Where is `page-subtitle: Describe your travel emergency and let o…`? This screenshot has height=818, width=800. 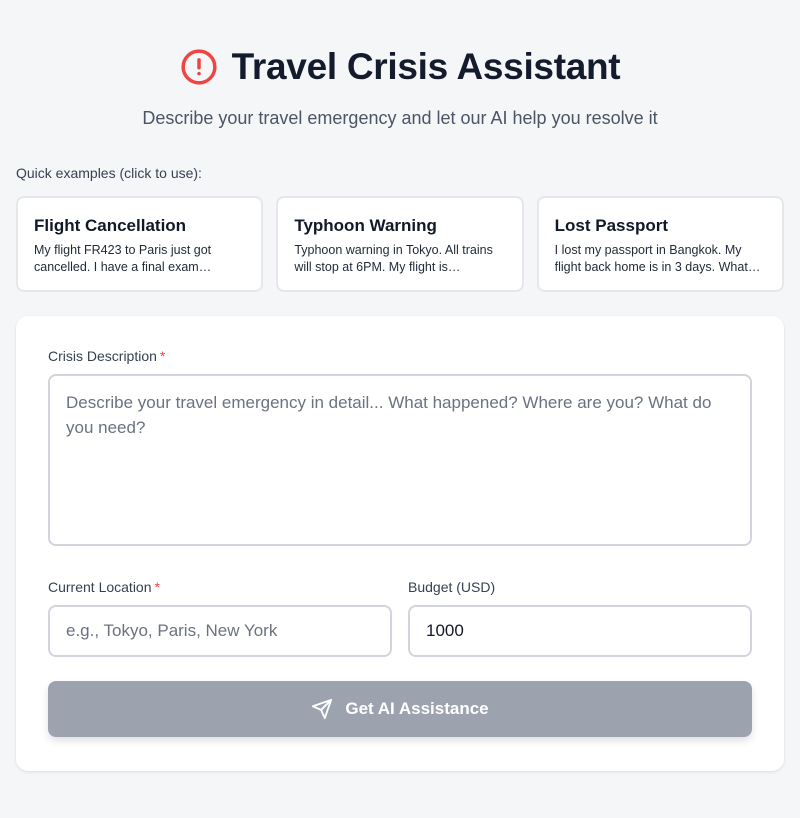
page-subtitle: Describe your travel emergency and let o… is located at coordinates (400, 118).